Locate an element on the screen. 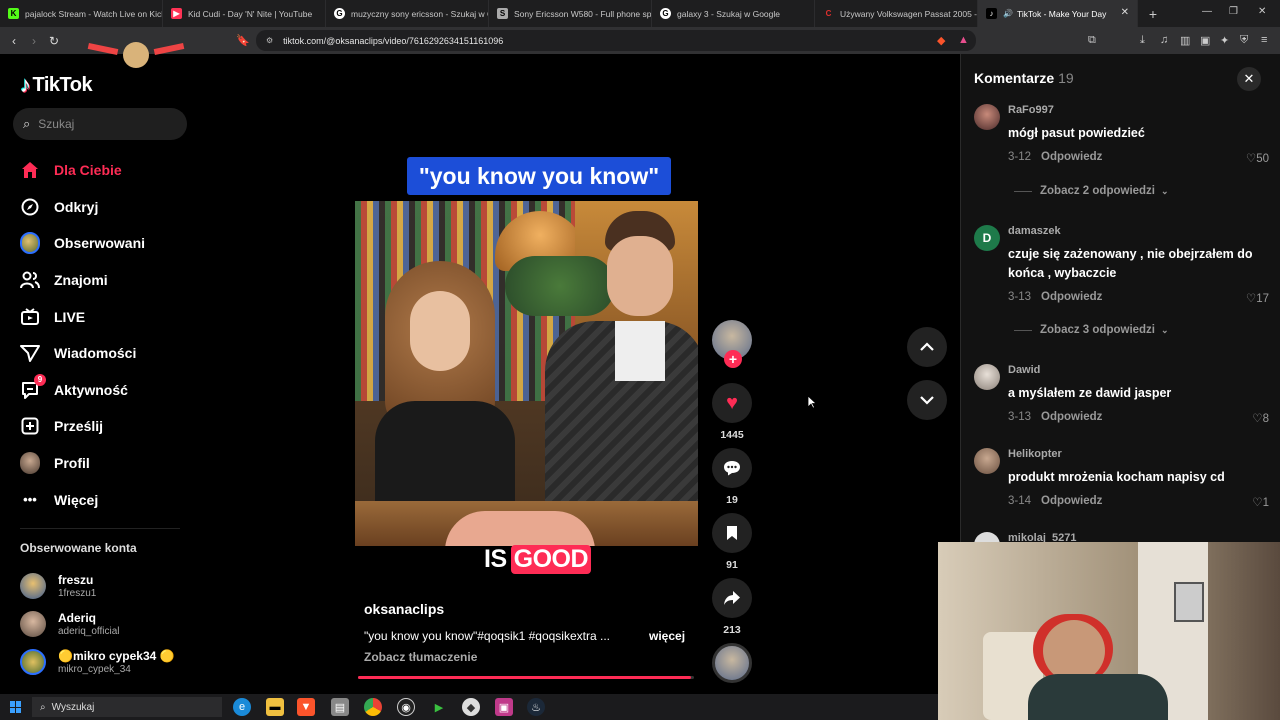  browser-tab: G muzyczny sony ericsson - Szukaj w G is located at coordinates (407, 13).